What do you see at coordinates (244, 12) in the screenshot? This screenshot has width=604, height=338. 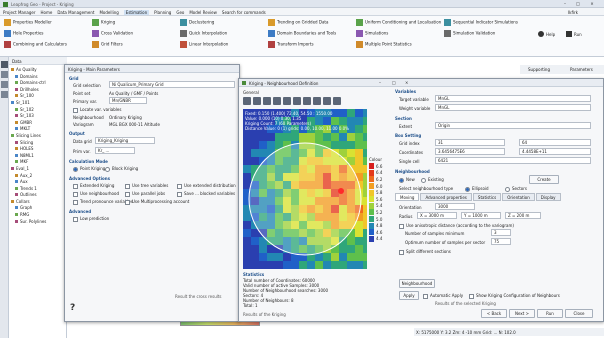 I see `menu-item: Search for commands` at bounding box center [244, 12].